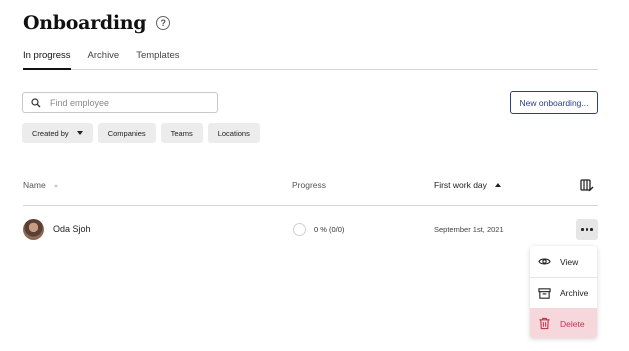  Describe the element at coordinates (72, 229) in the screenshot. I see `employee-name: Oda Sjoh` at that location.